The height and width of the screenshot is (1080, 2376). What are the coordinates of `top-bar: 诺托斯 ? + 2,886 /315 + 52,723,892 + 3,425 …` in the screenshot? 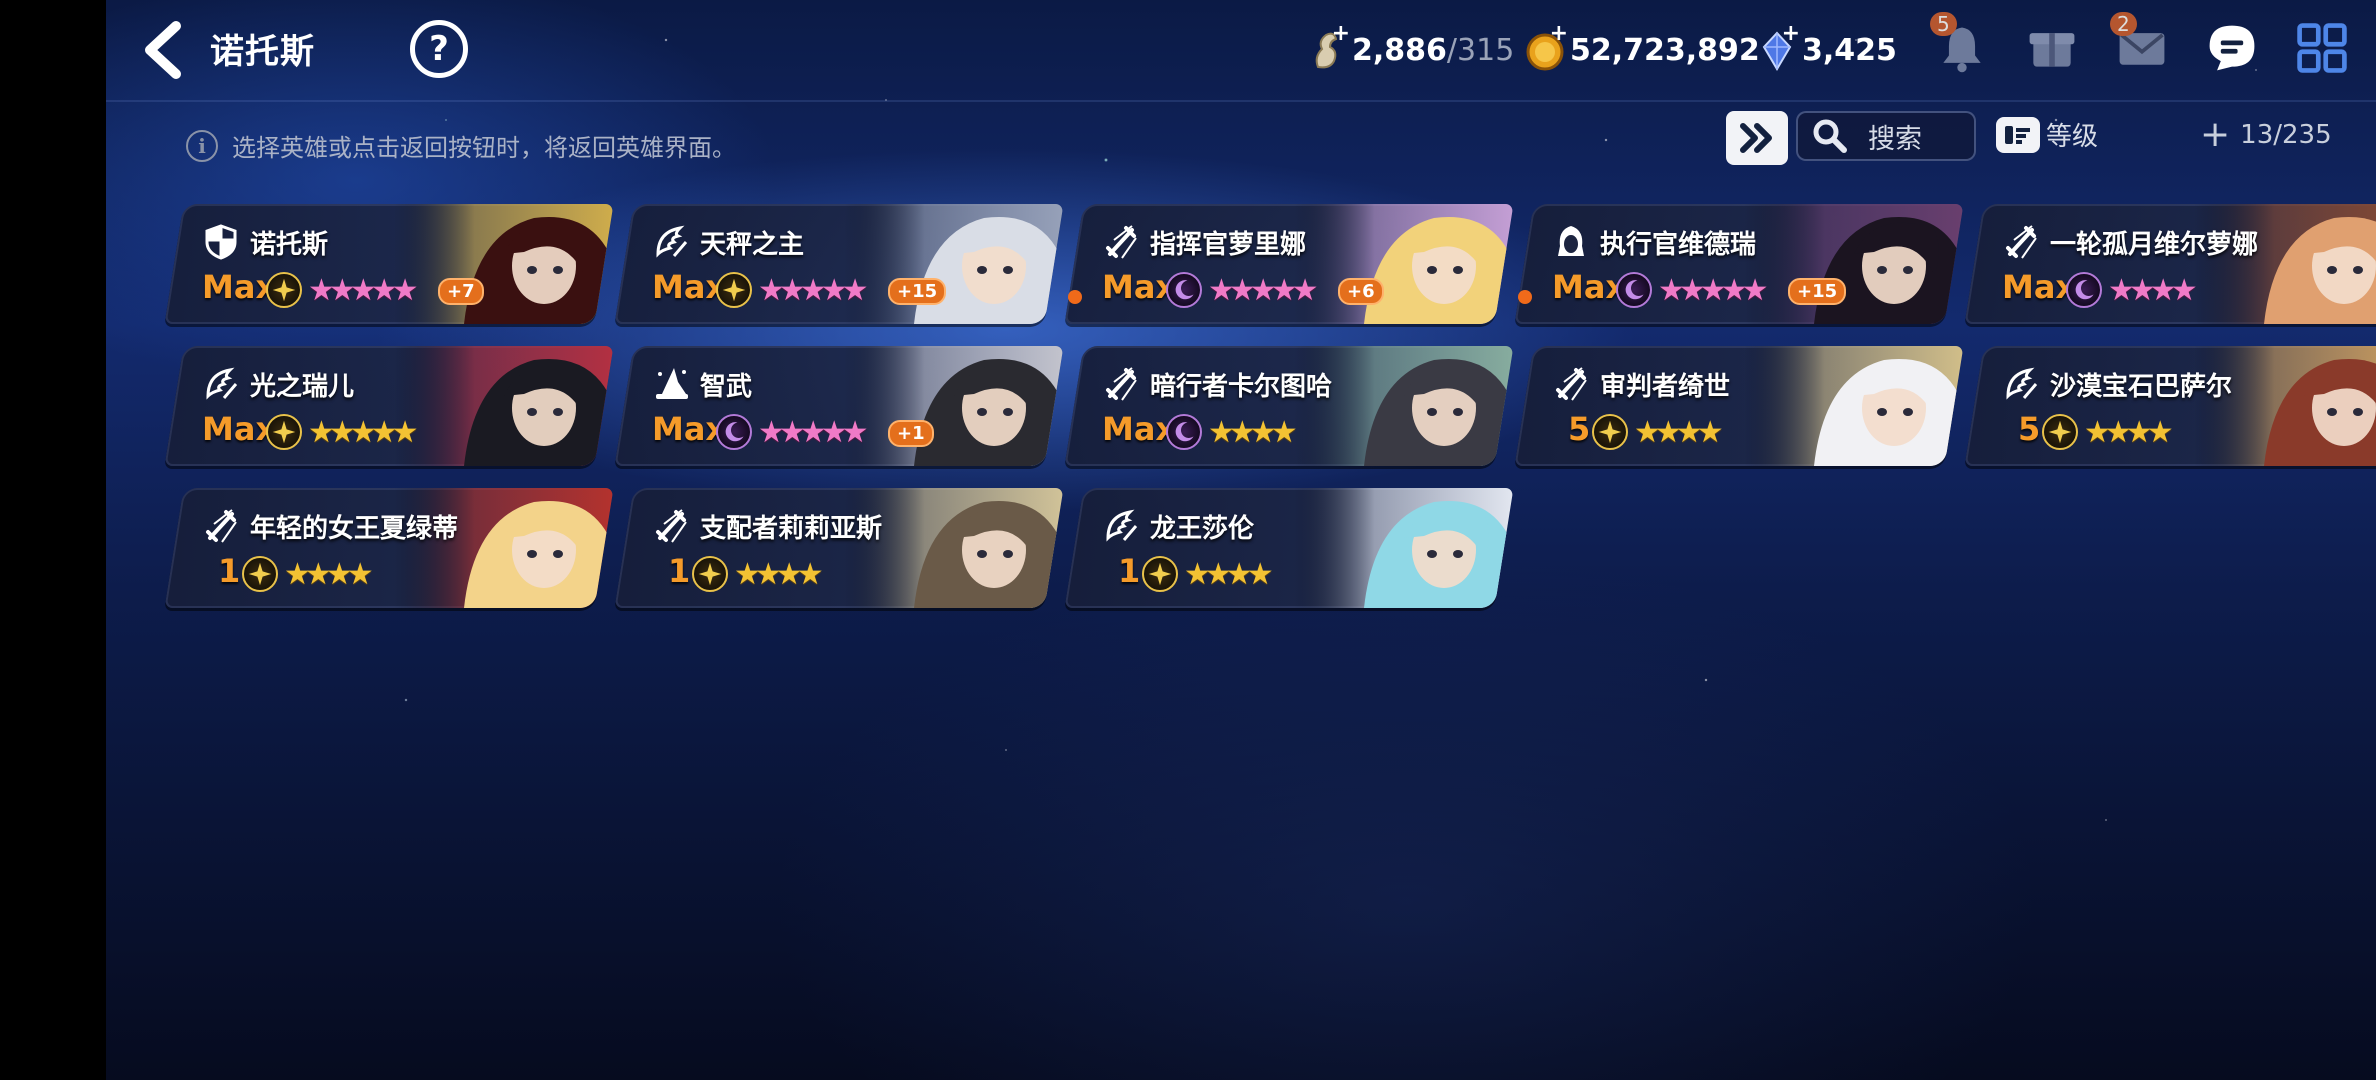 It's located at (1241, 51).